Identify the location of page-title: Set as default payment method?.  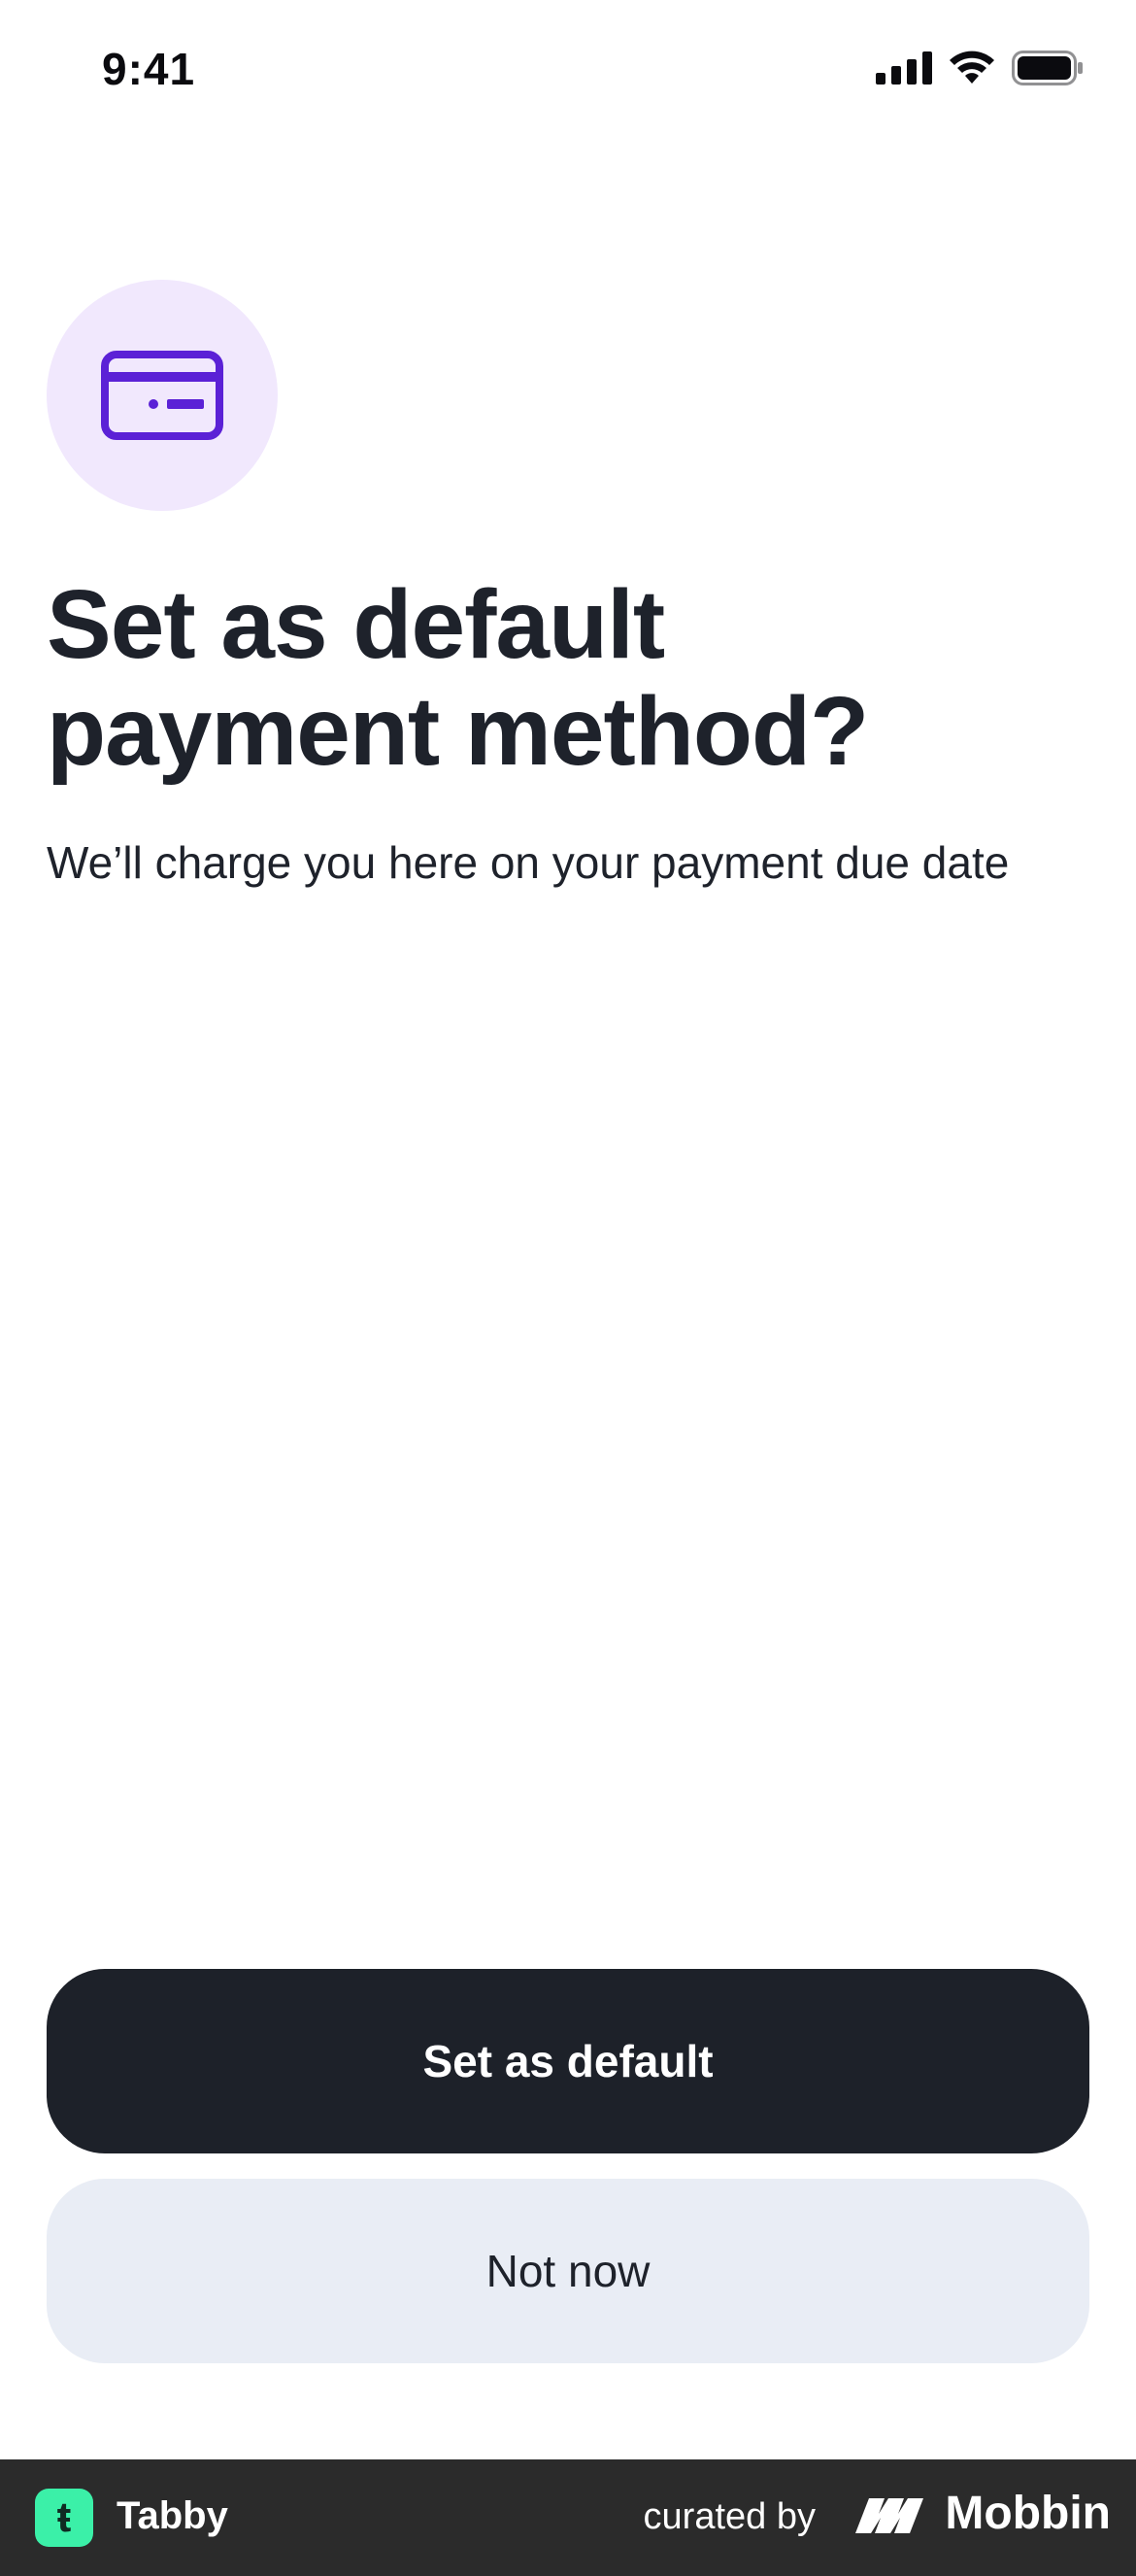
(561, 678).